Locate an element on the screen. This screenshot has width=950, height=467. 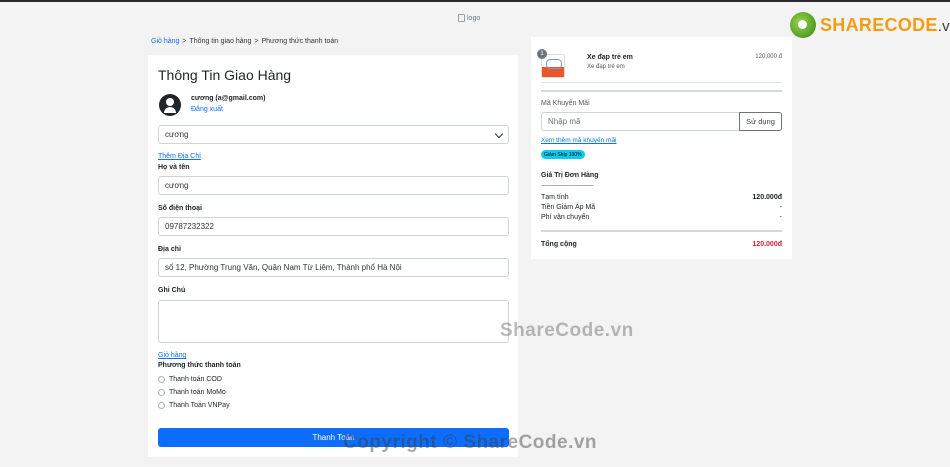
broken-image-icon is located at coordinates (461, 18).